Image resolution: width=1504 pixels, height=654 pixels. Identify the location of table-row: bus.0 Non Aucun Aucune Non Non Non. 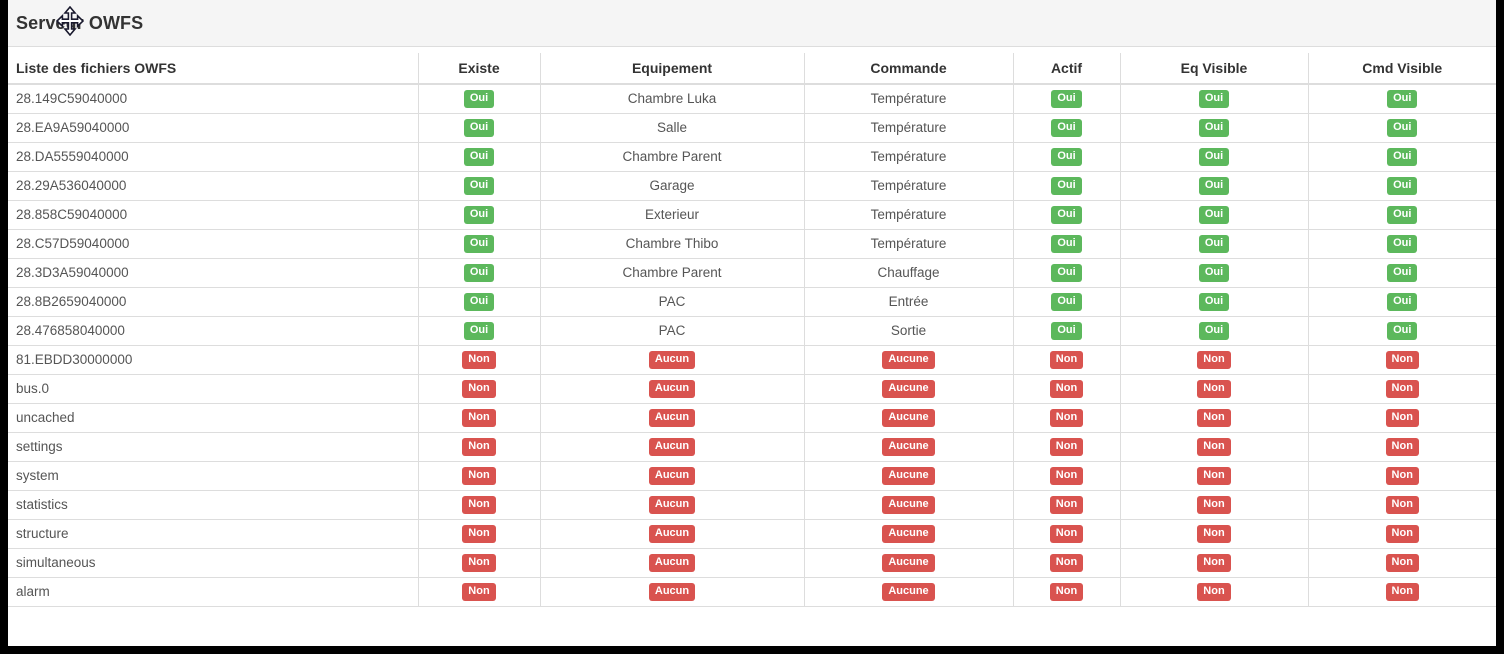
(752, 388).